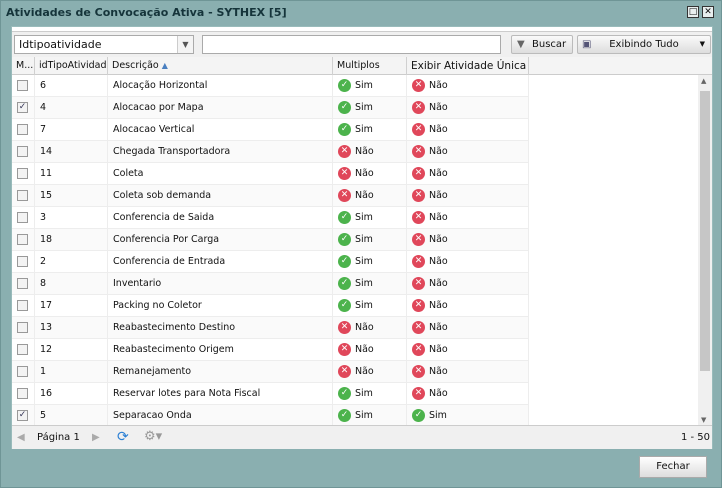  I want to click on multiplos-cell: ✓ Sim, so click(370, 284).